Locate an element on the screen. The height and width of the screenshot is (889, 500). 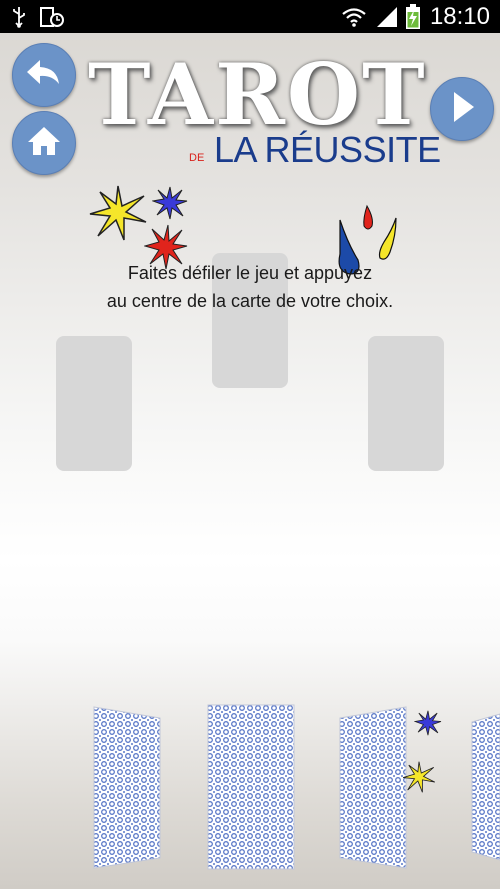
signal-icon is located at coordinates (387, 16).